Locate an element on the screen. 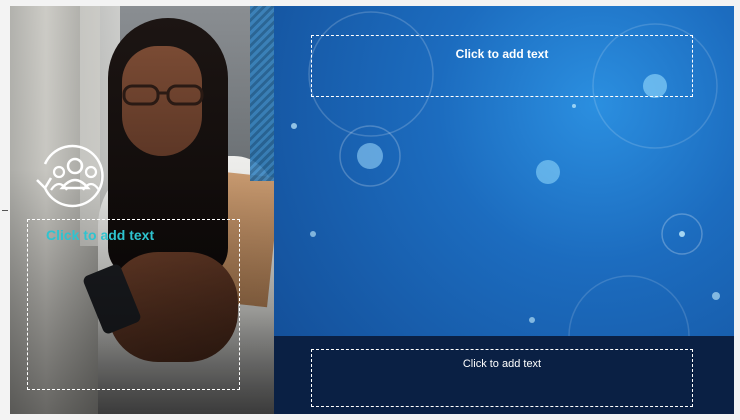 Image resolution: width=740 pixels, height=420 pixels. top-text-placeholder: Click to add text is located at coordinates (502, 66).